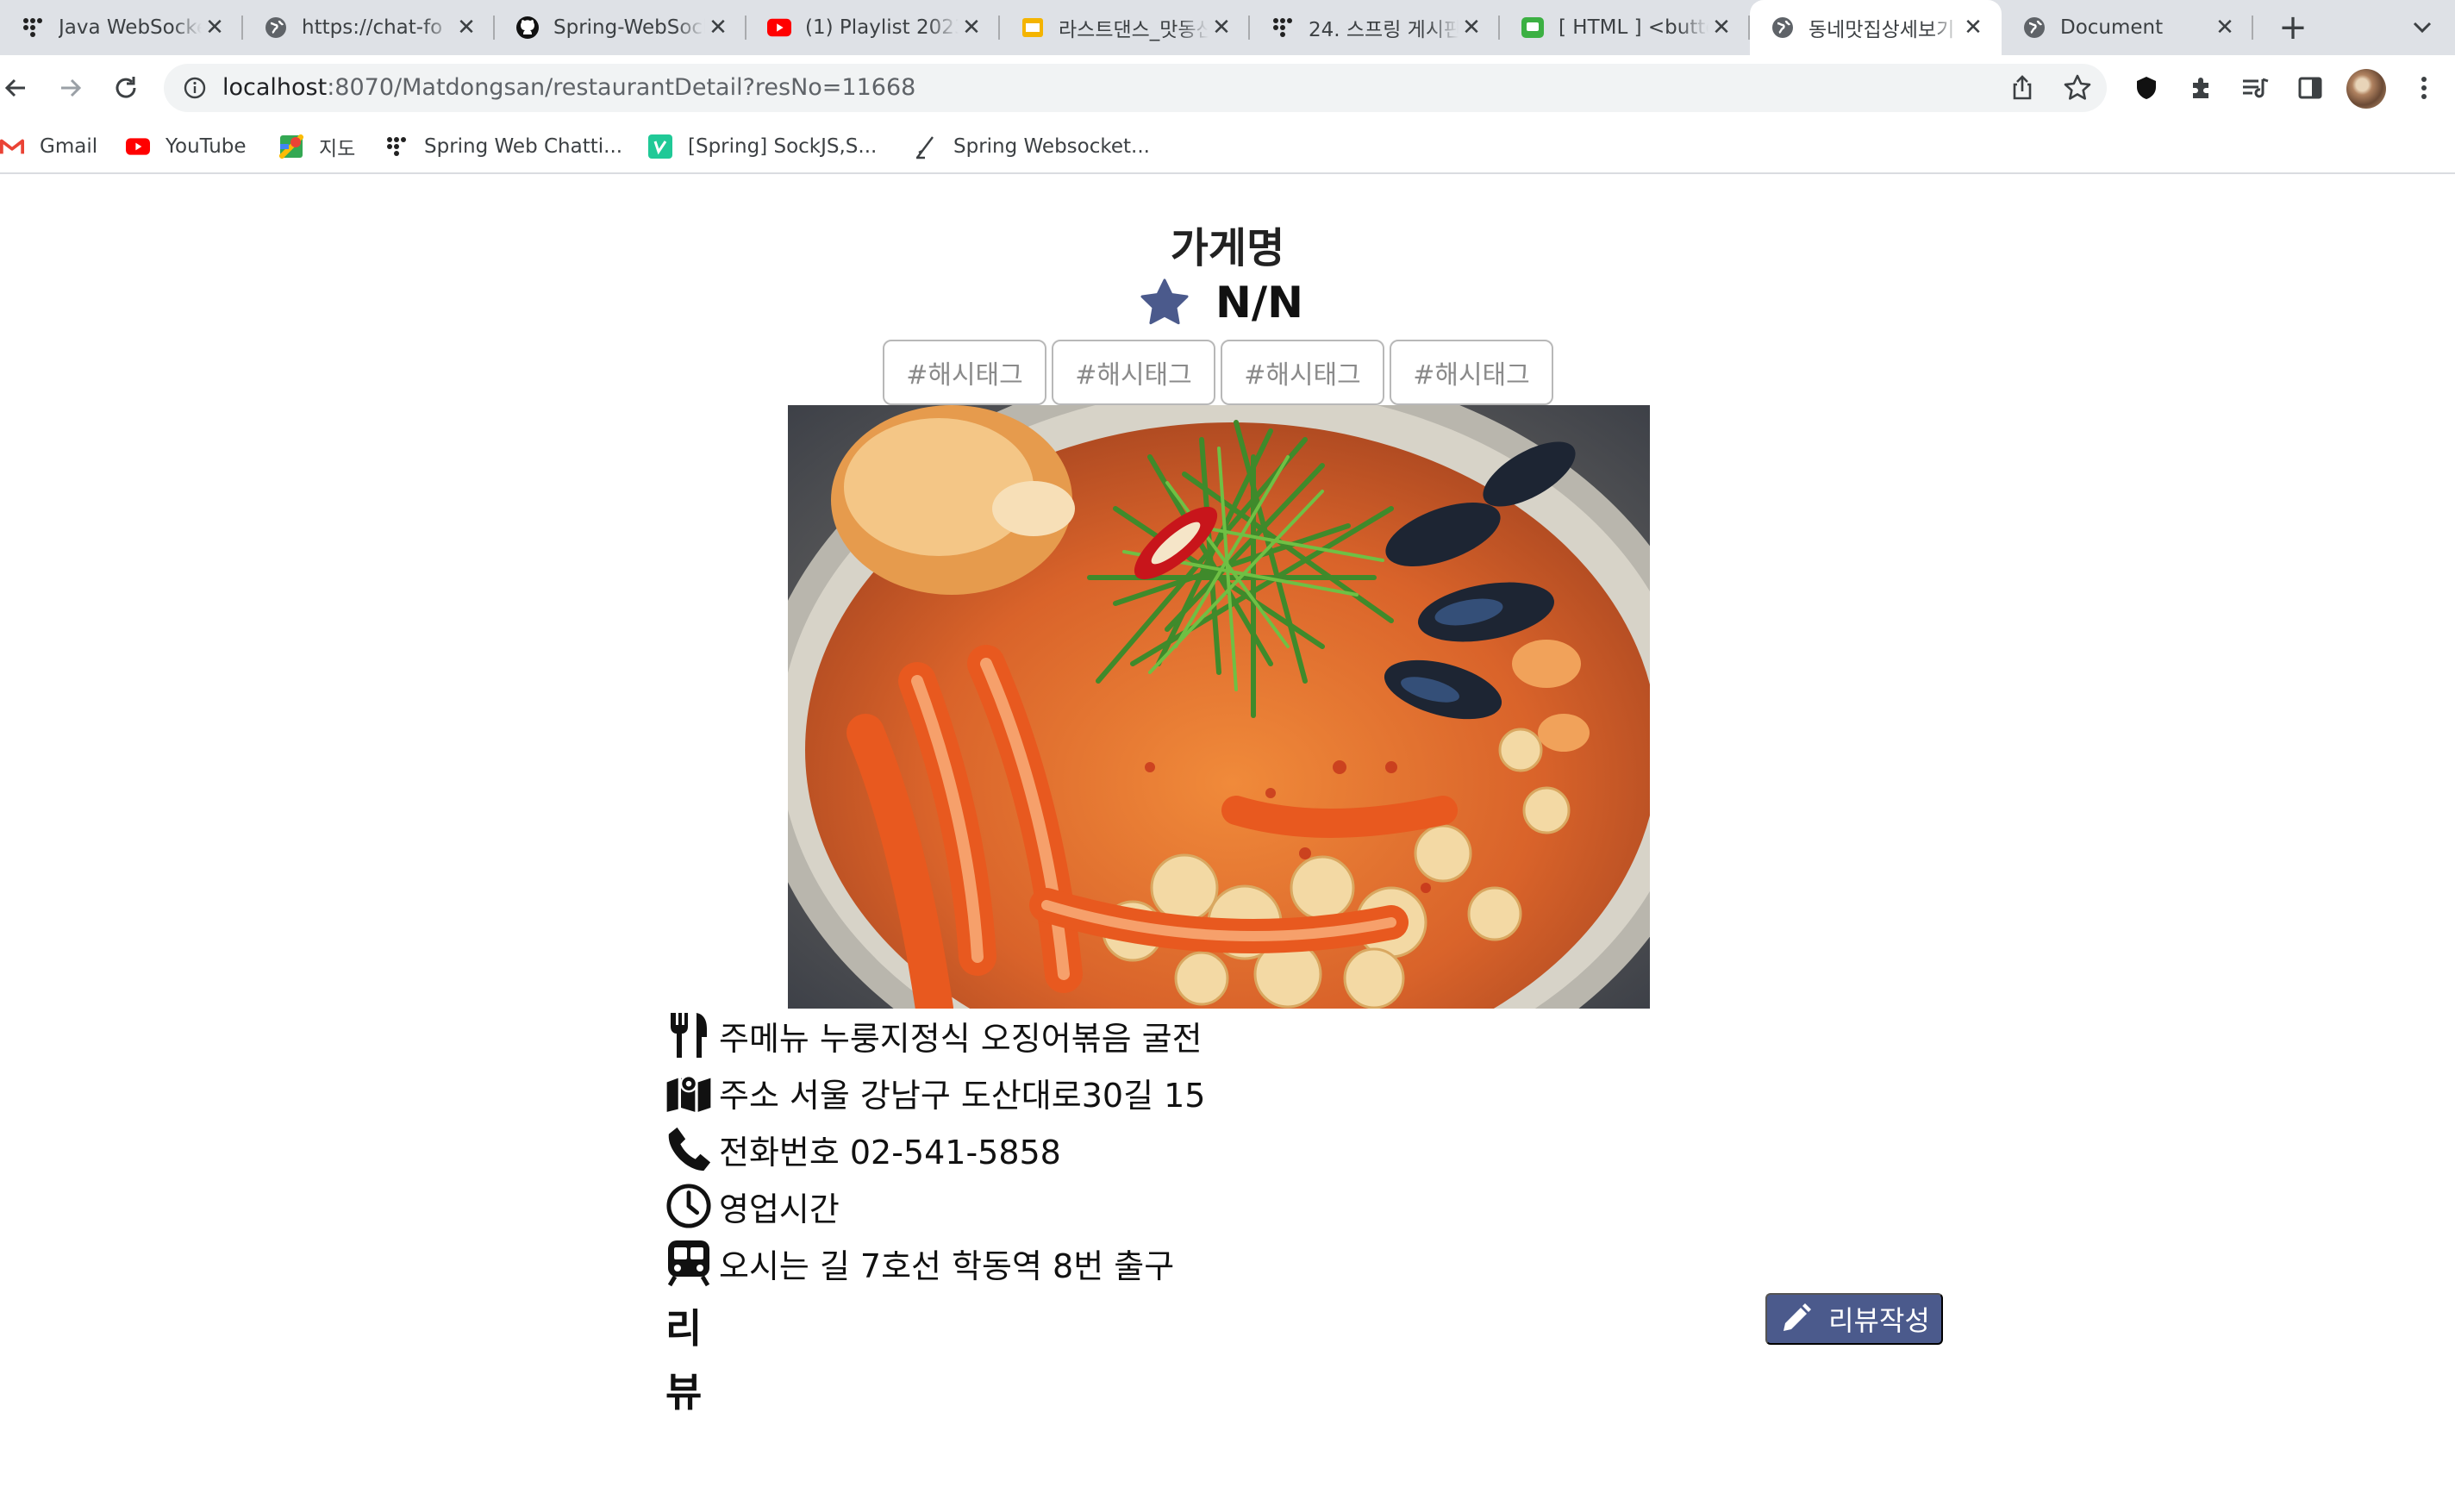 The image size is (2455, 1512). Describe the element at coordinates (70, 88) in the screenshot. I see `forward-button` at that location.